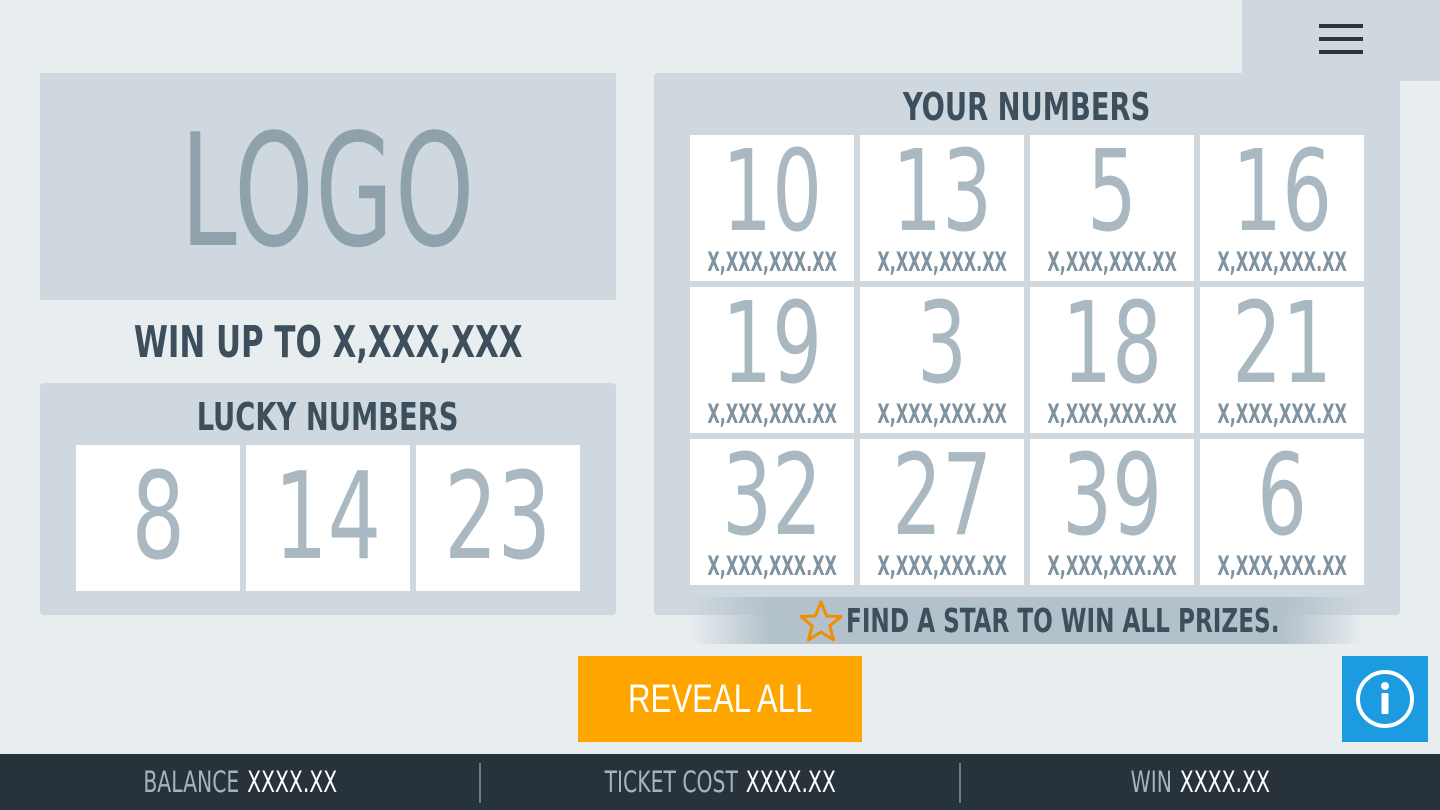  What do you see at coordinates (1282, 344) in the screenshot?
I see `your-number: 21` at bounding box center [1282, 344].